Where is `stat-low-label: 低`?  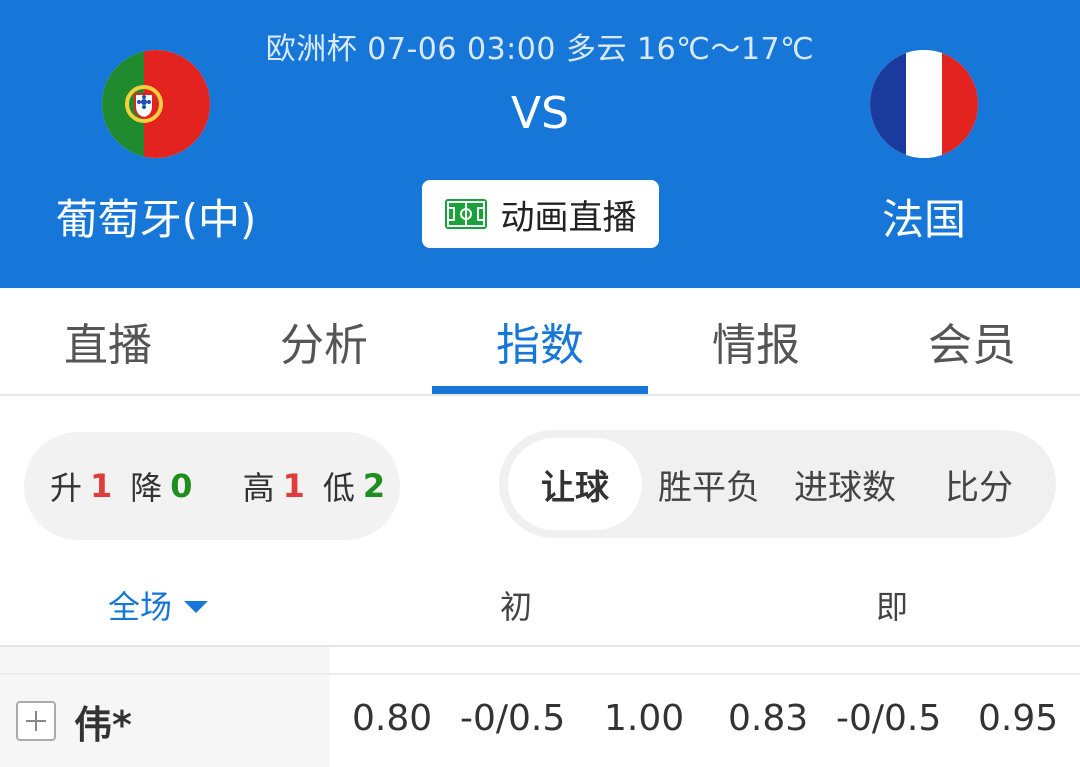
stat-low-label: 低 is located at coordinates (338, 488).